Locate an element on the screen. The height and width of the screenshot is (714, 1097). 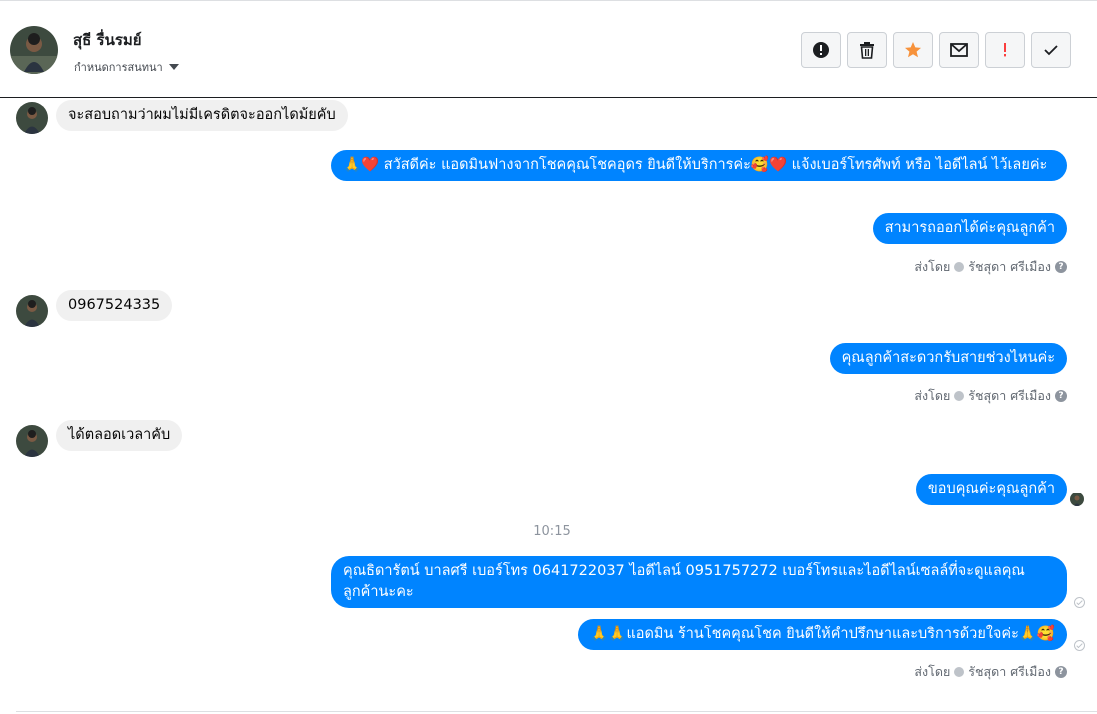
alert-circle-icon is located at coordinates (821, 50).